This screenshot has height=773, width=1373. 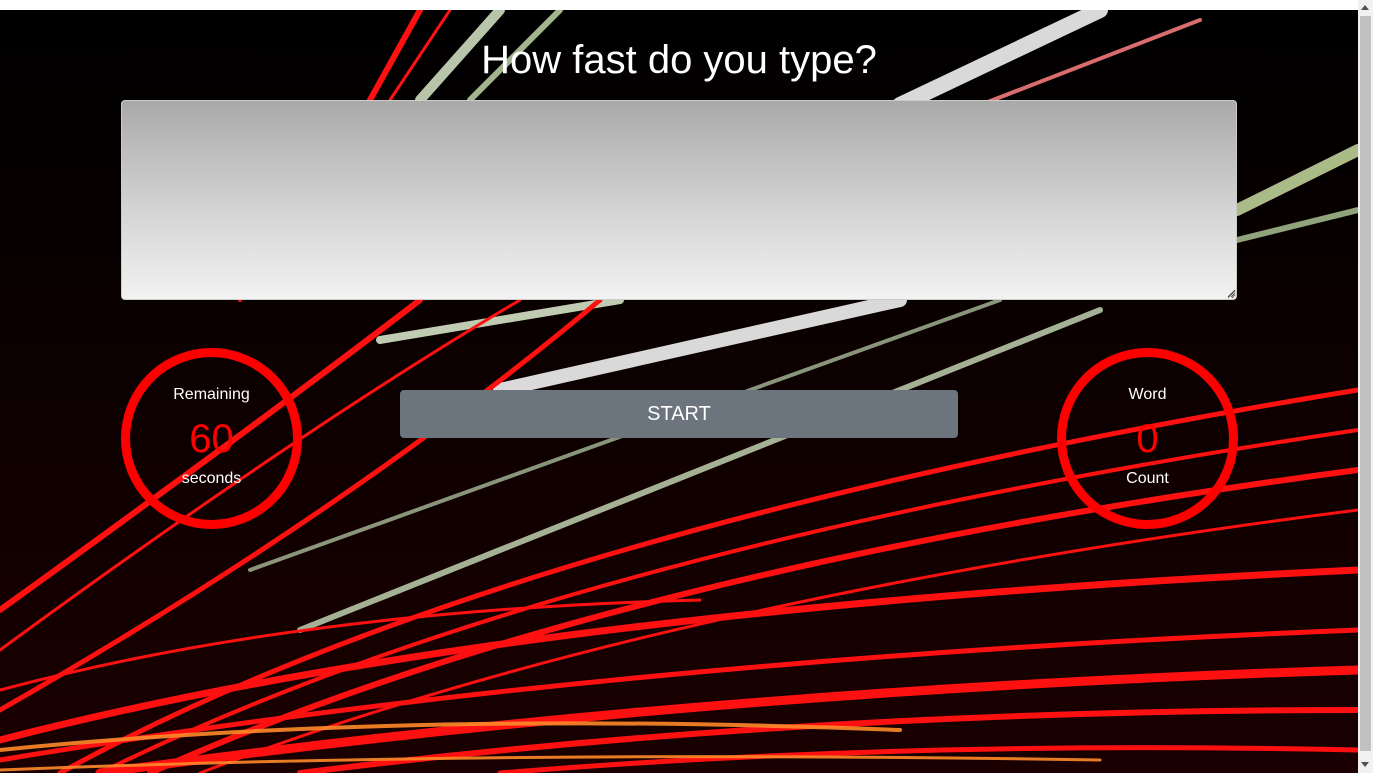 I want to click on word-count-display: Word 0 Count, so click(x=1147, y=438).